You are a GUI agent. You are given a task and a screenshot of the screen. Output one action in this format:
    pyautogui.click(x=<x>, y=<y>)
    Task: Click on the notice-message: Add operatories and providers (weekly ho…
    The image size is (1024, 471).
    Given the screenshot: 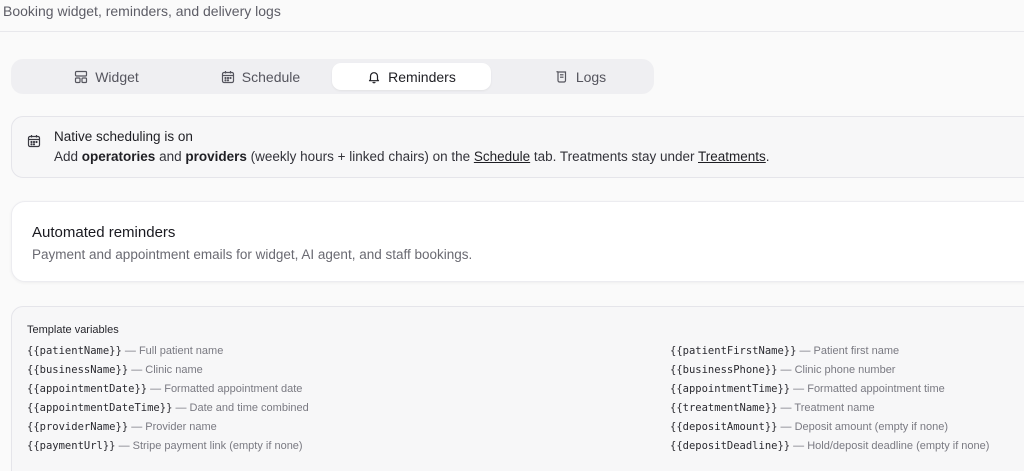 What is the action you would take?
    pyautogui.click(x=412, y=156)
    